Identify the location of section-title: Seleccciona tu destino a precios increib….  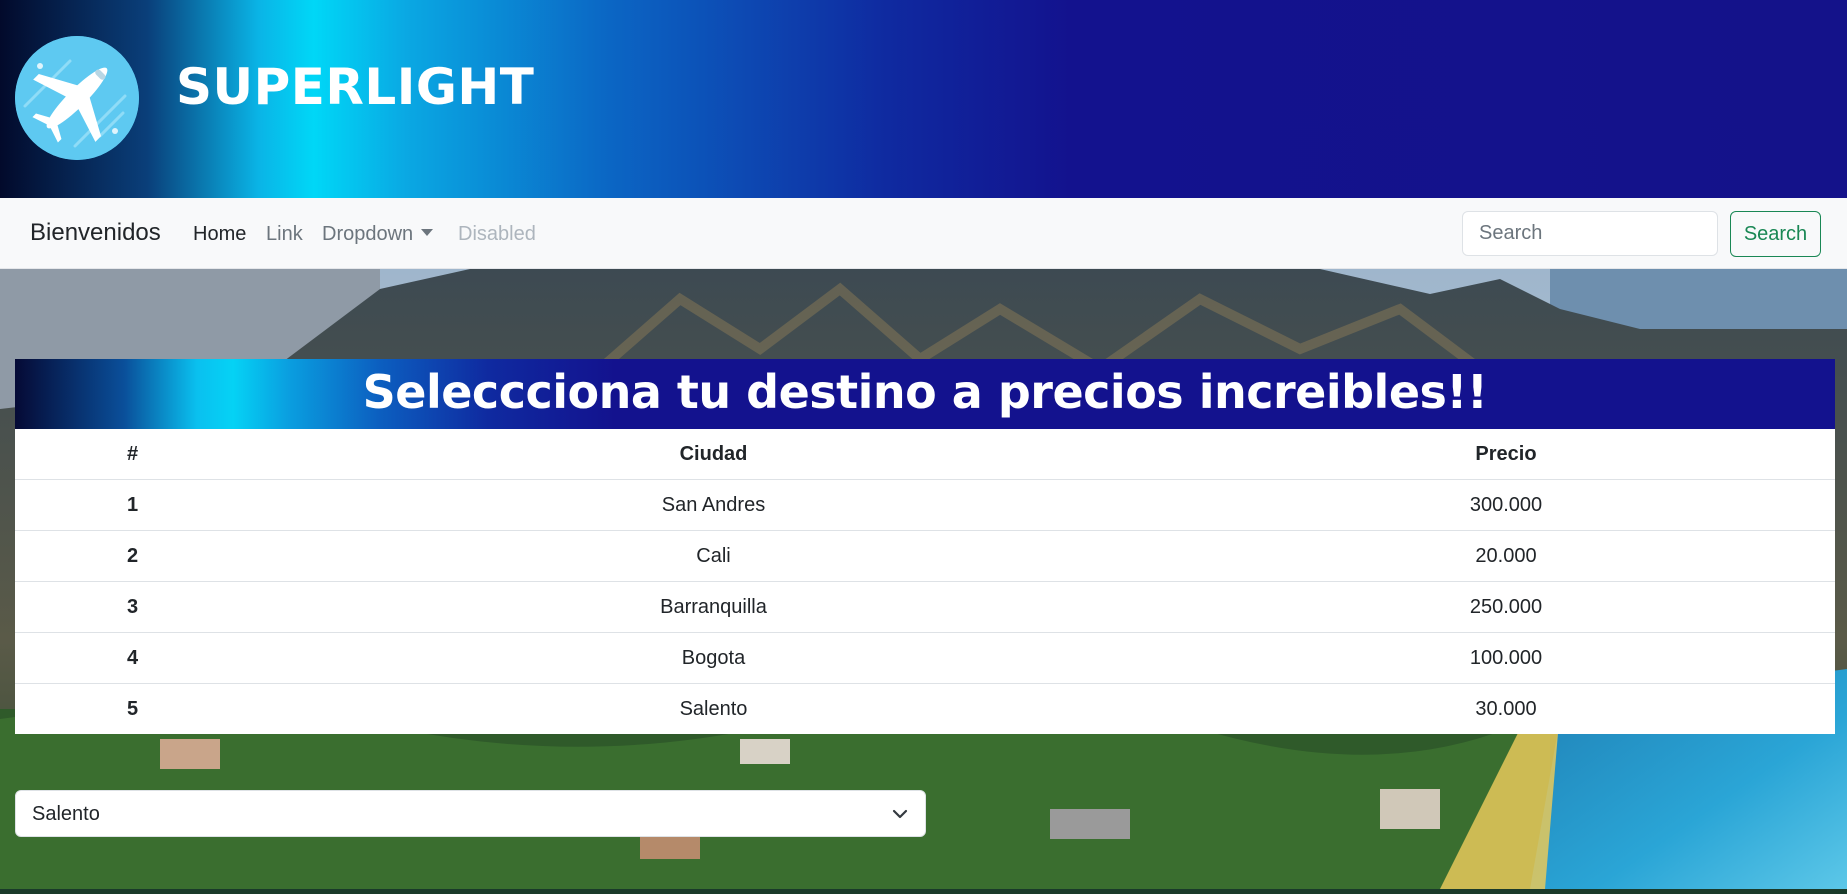
(925, 392).